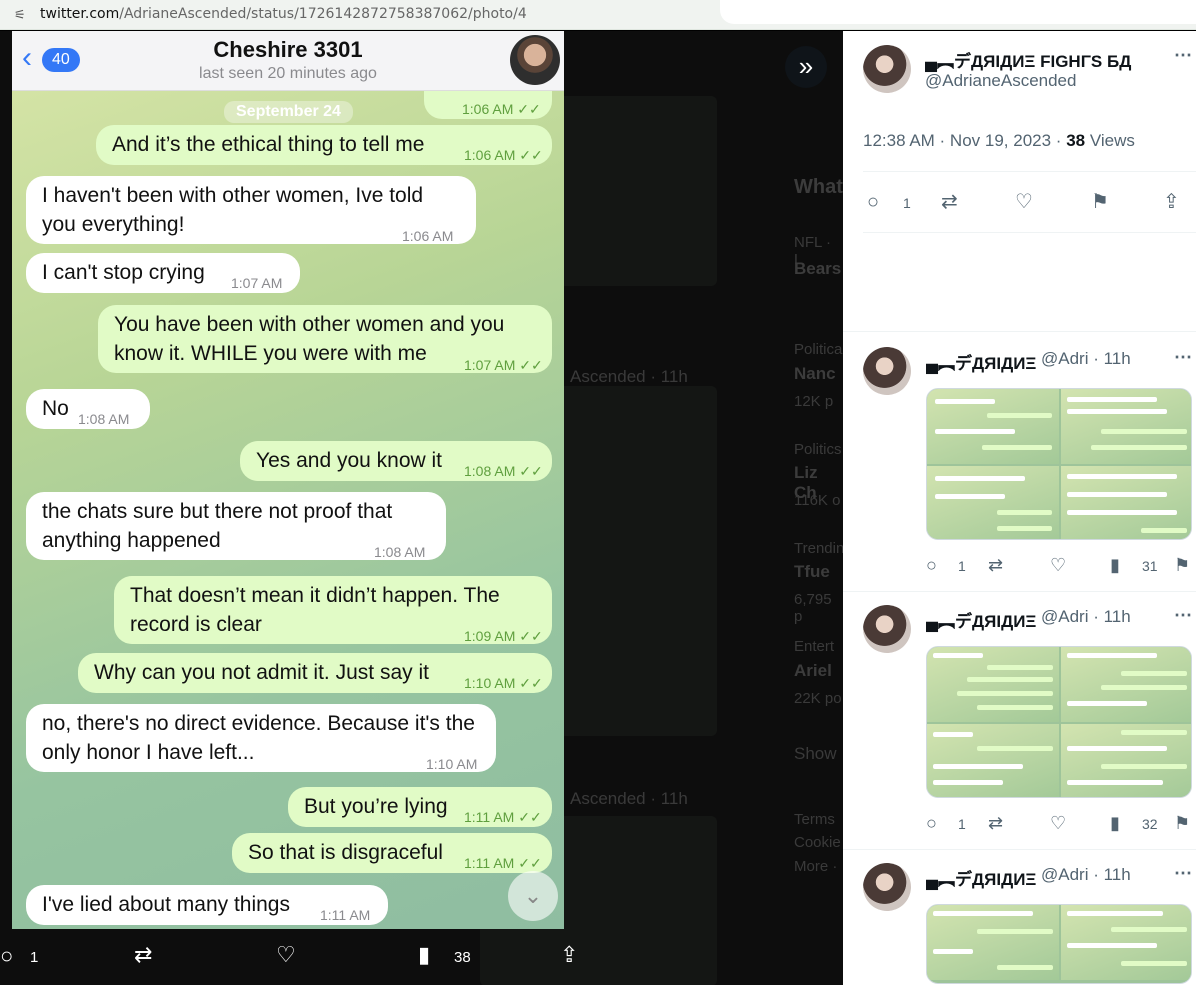 Image resolution: width=1196 pixels, height=985 pixels. I want to click on message-text: I've lied about many things, so click(166, 904).